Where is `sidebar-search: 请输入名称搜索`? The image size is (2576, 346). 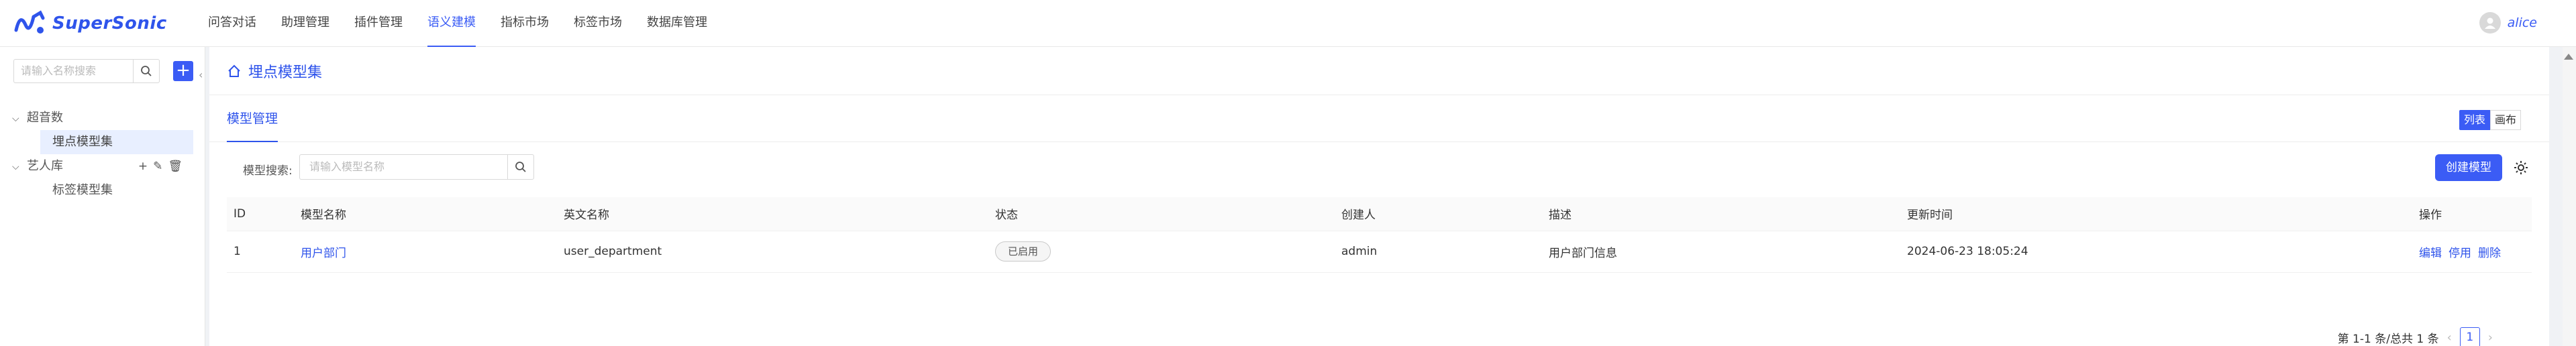 sidebar-search: 请输入名称搜索 is located at coordinates (86, 71).